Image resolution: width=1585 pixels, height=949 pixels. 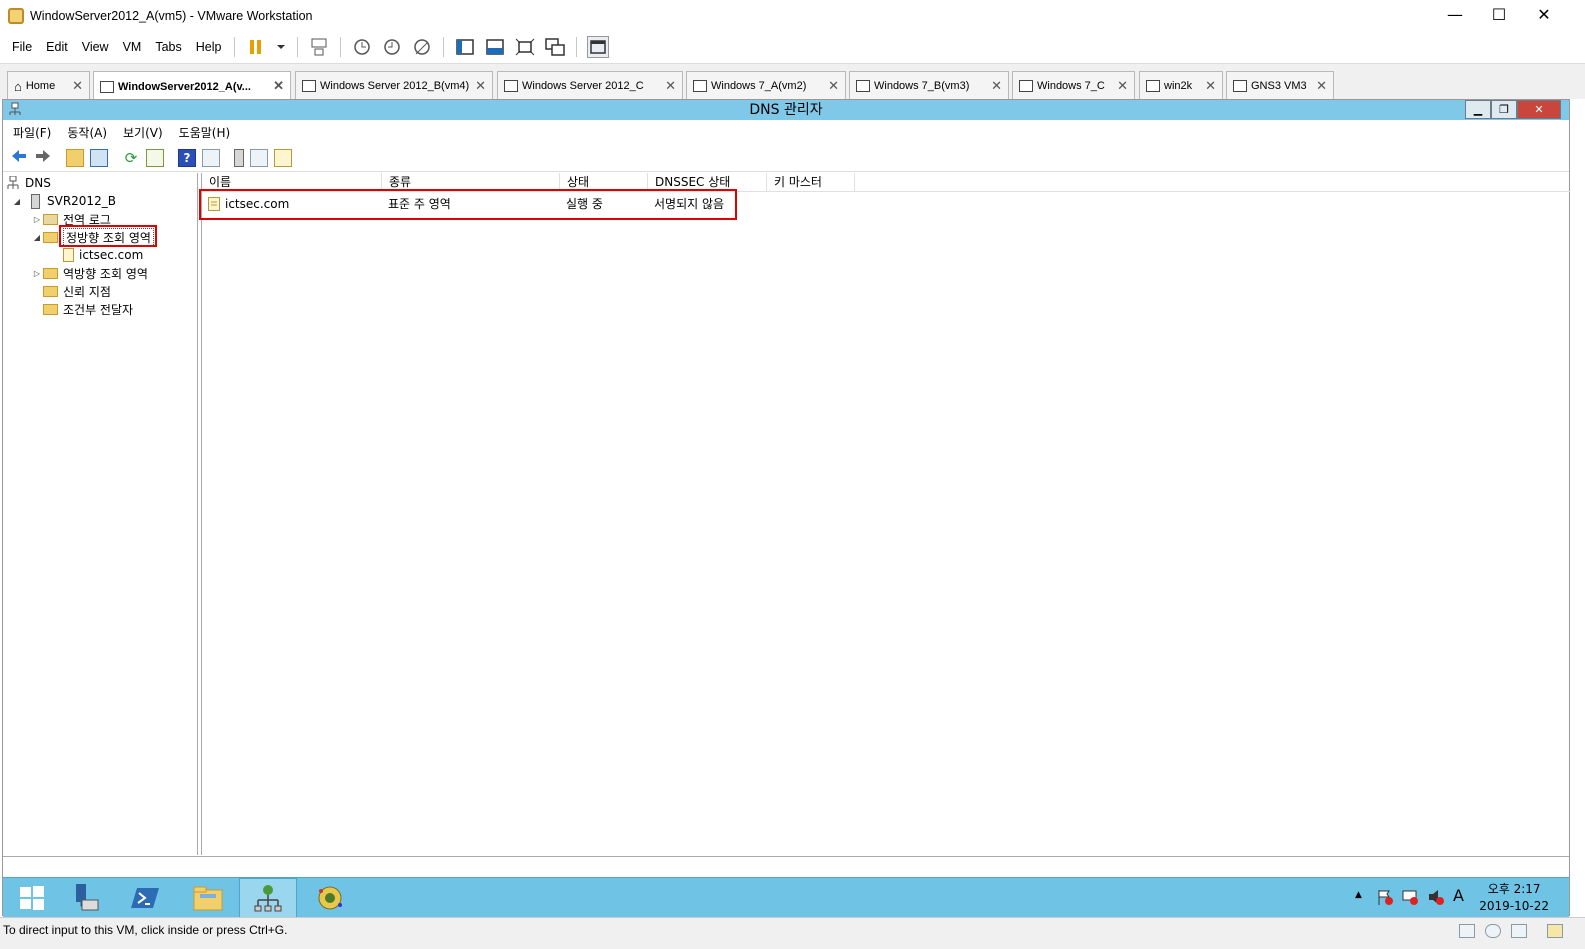 What do you see at coordinates (1436, 898) in the screenshot?
I see `volume-icon` at bounding box center [1436, 898].